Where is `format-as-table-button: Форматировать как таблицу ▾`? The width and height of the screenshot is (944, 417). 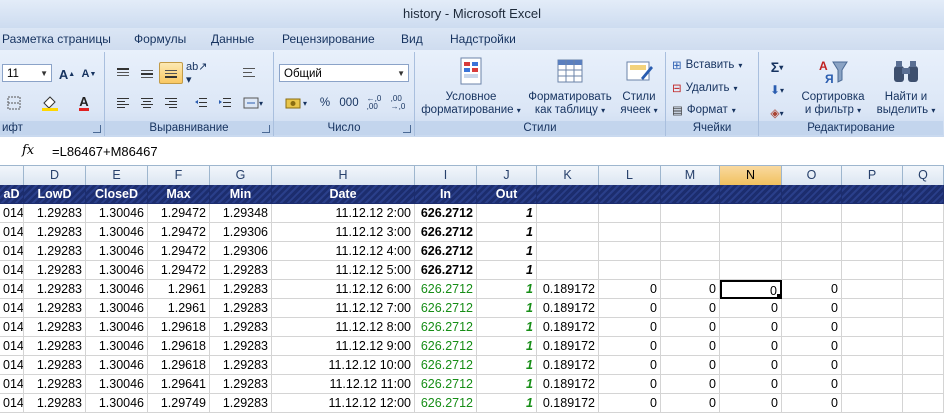 format-as-table-button: Форматировать как таблицу ▾ is located at coordinates (570, 86).